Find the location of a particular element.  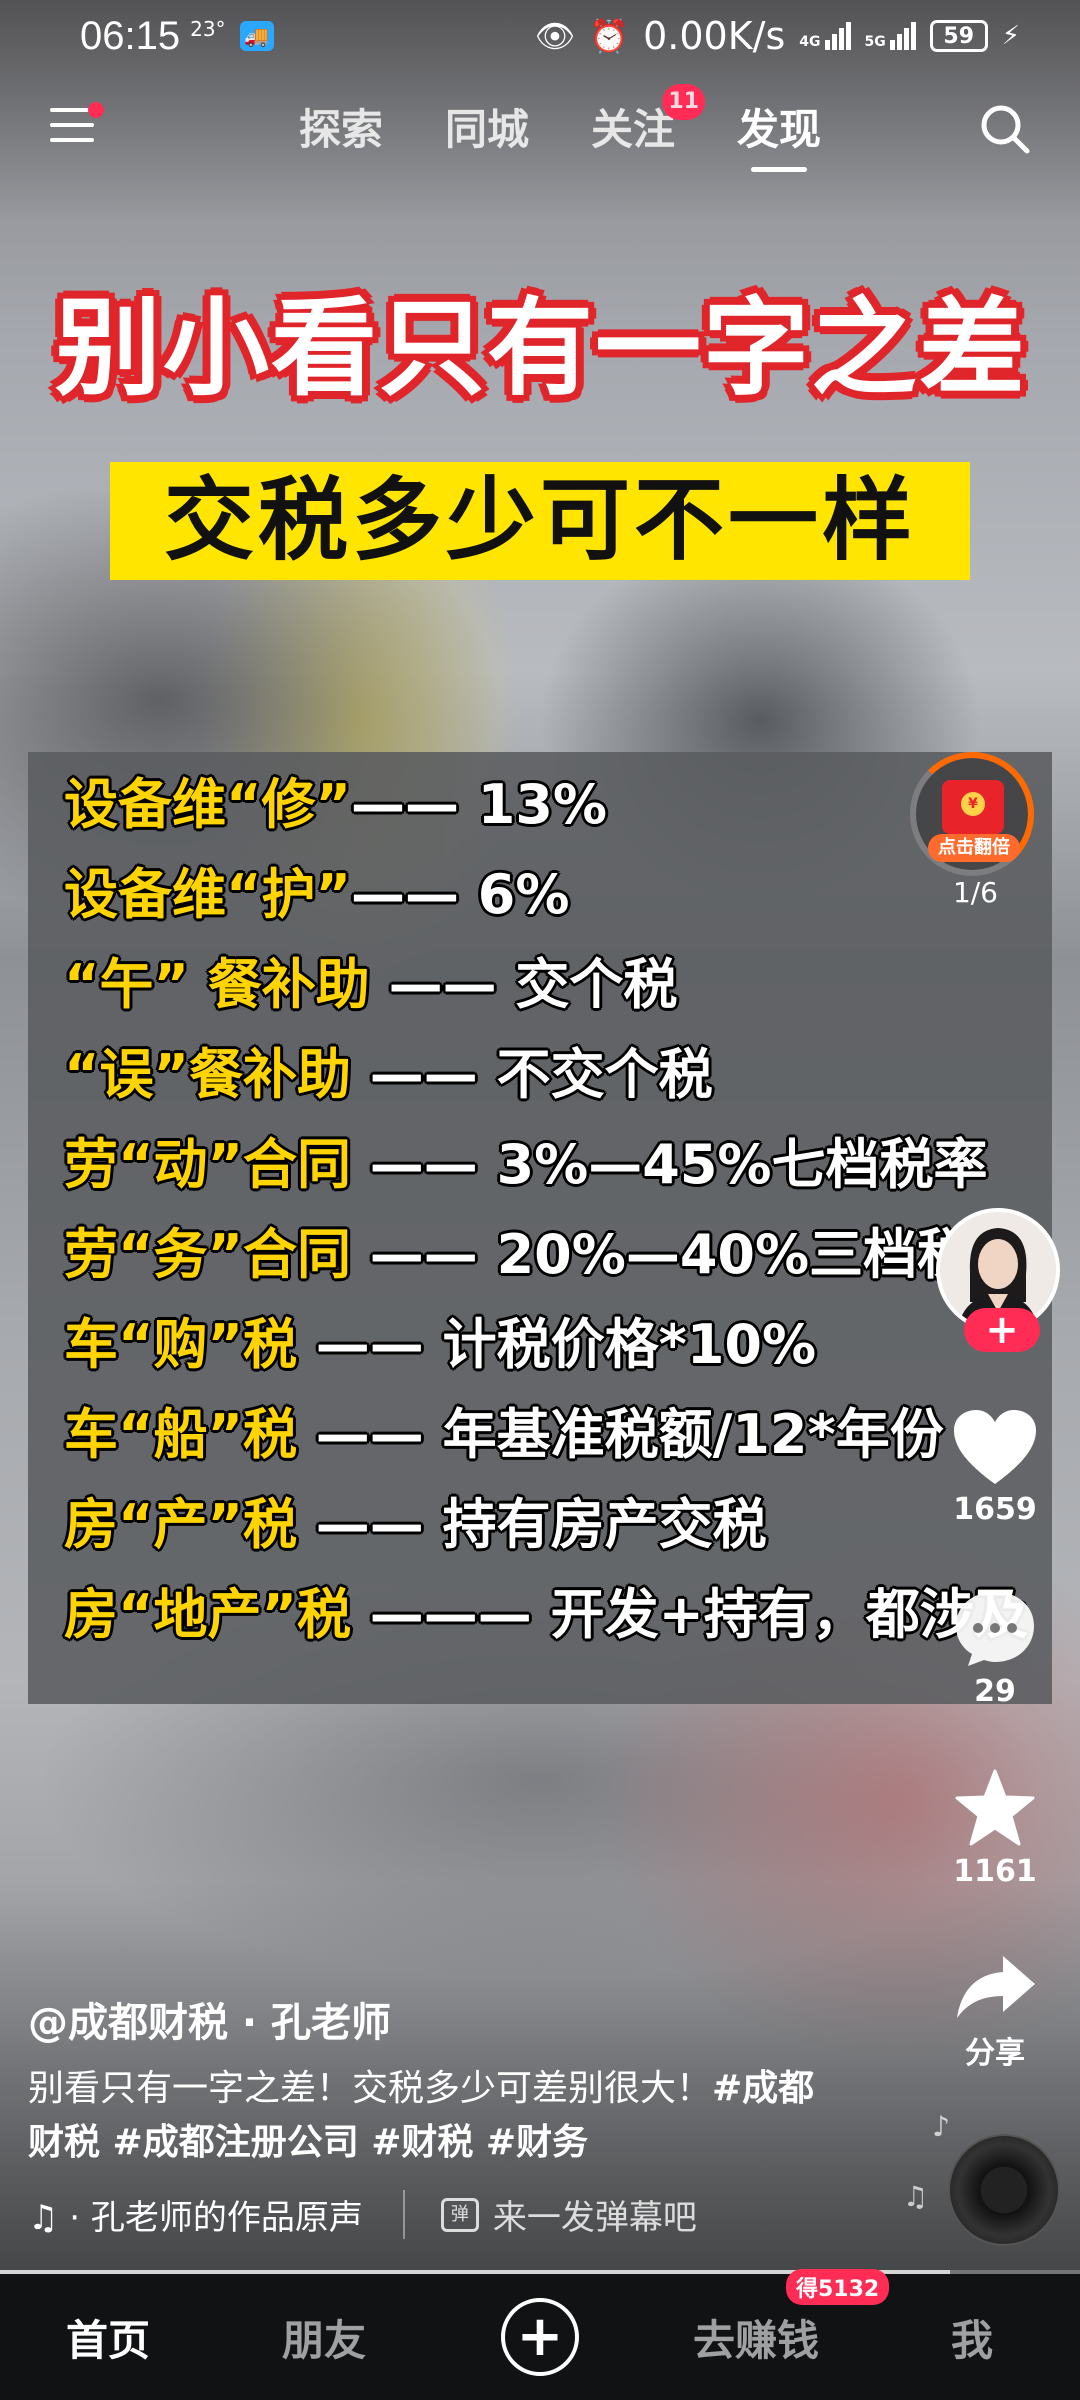

red-packet-label: 点击翻倍 is located at coordinates (974, 848).